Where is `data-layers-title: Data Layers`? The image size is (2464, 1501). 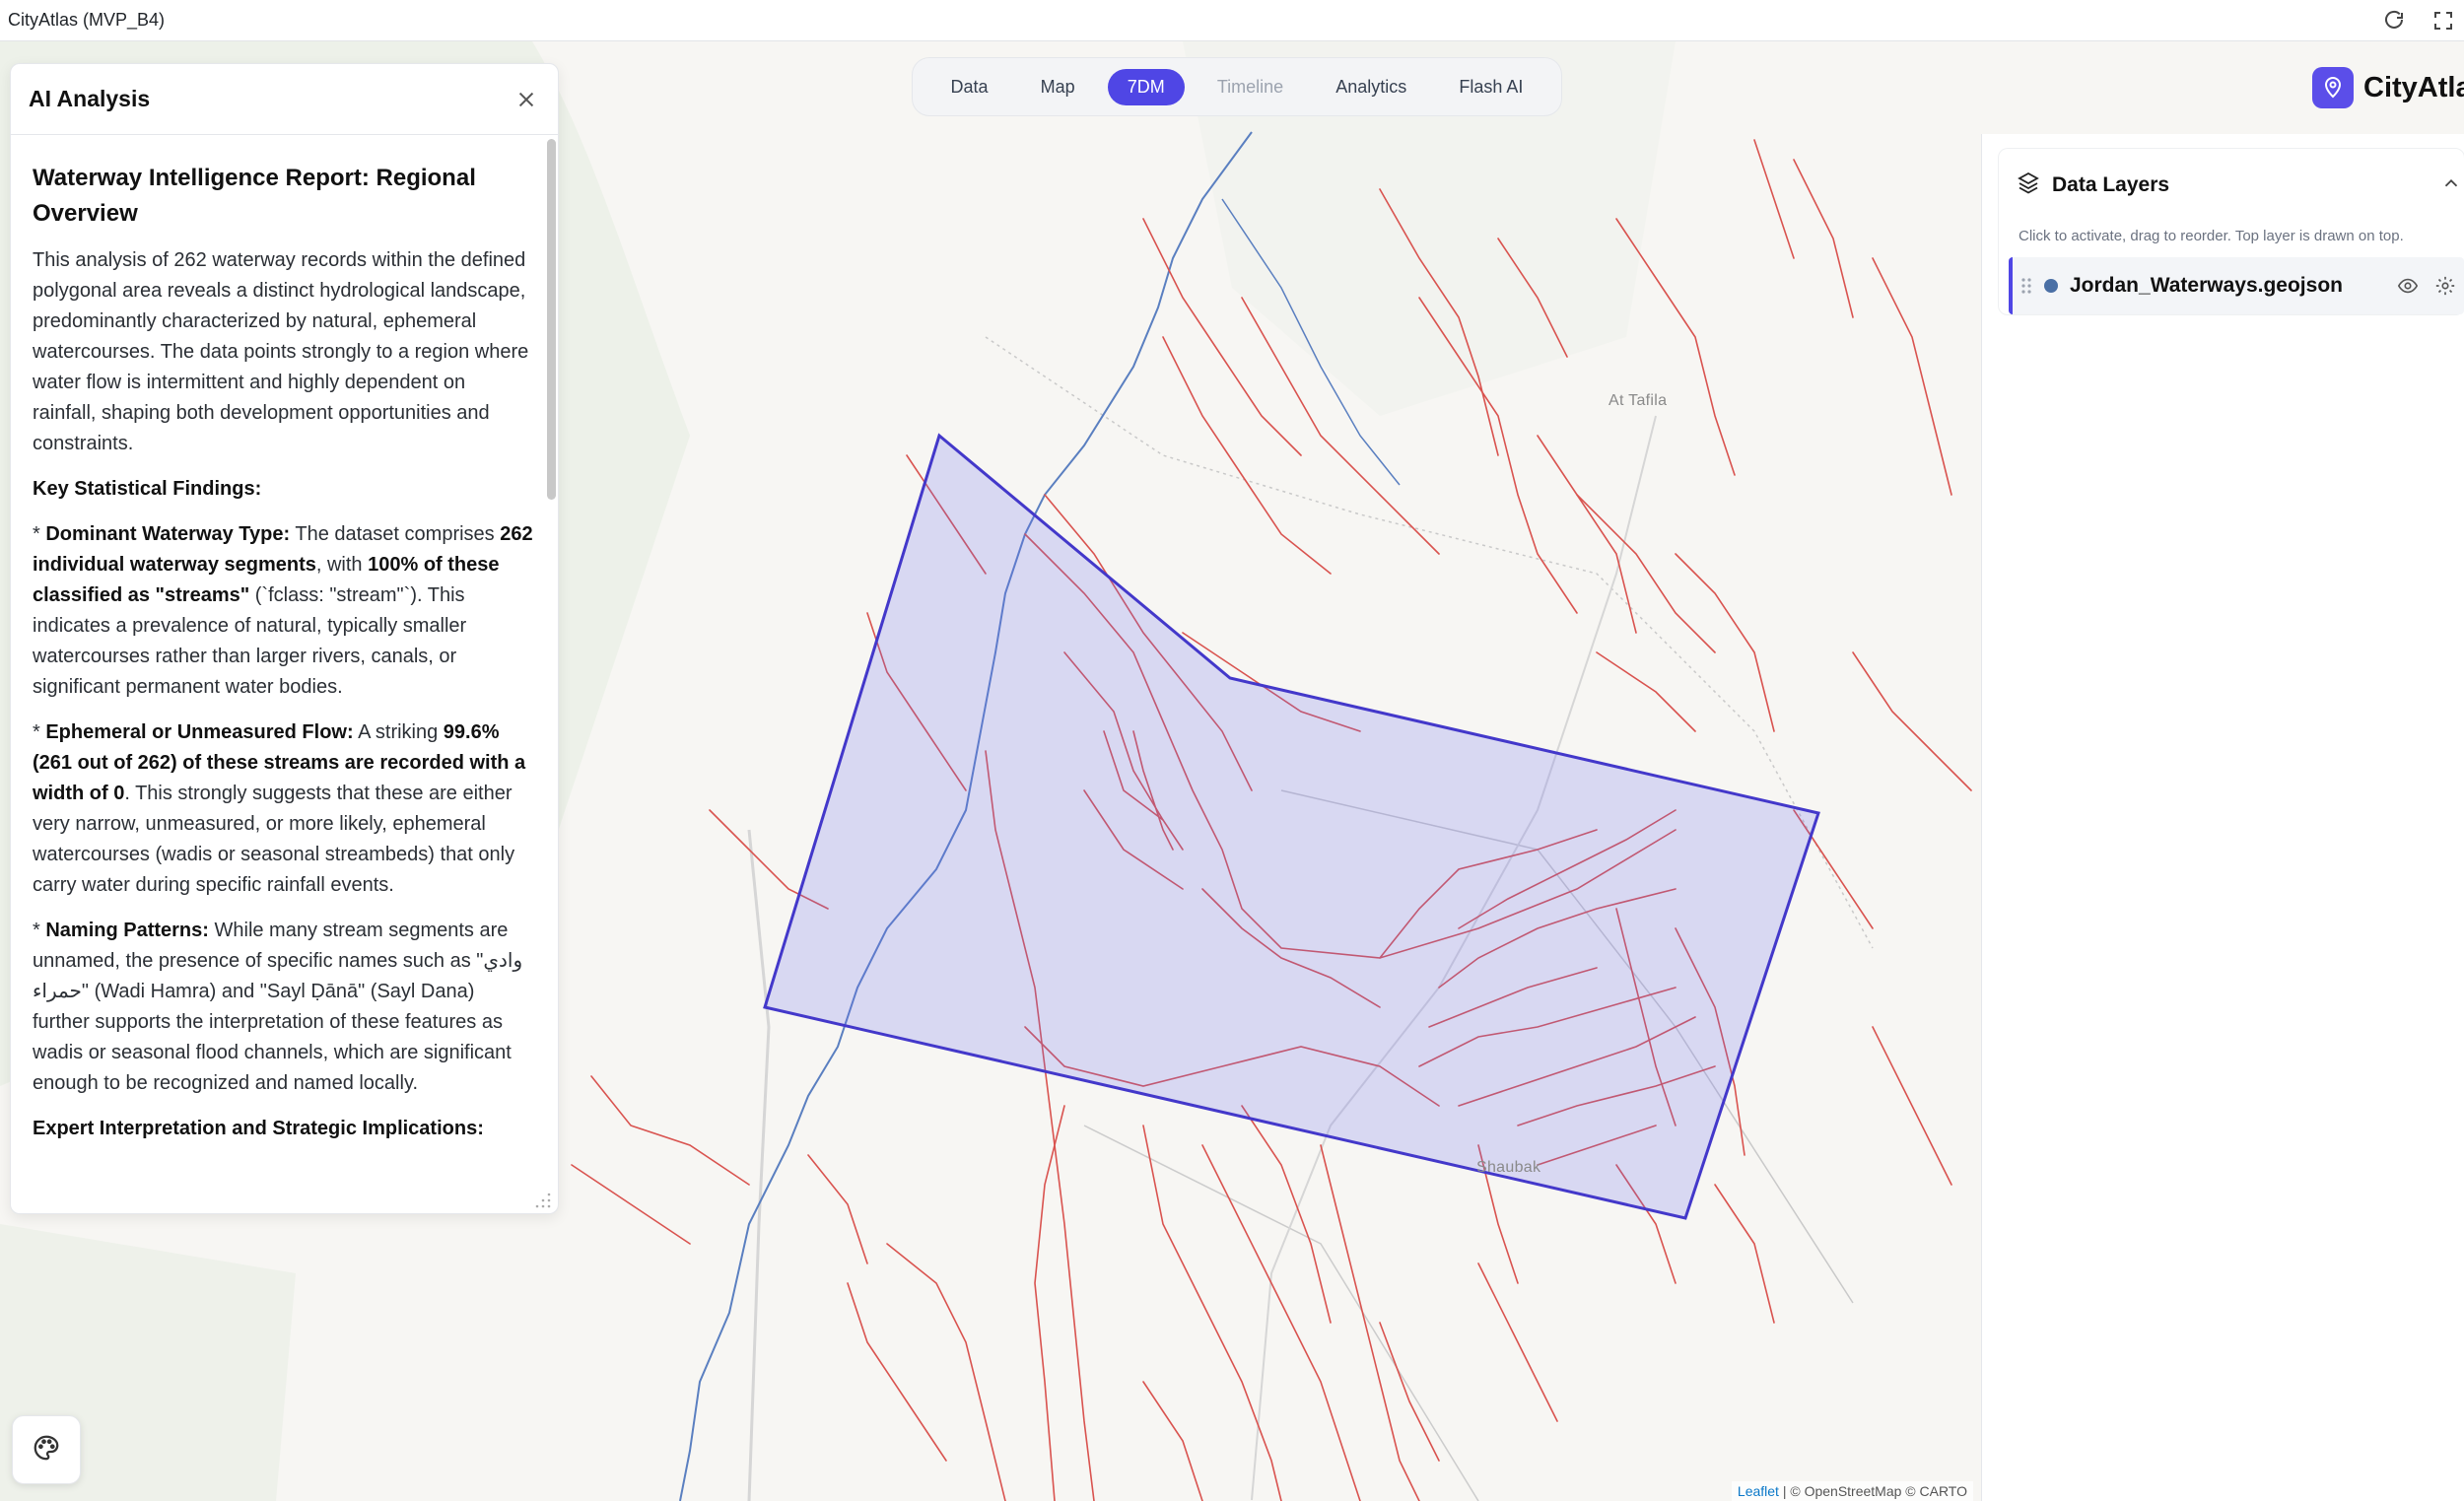
data-layers-title: Data Layers is located at coordinates (2111, 184).